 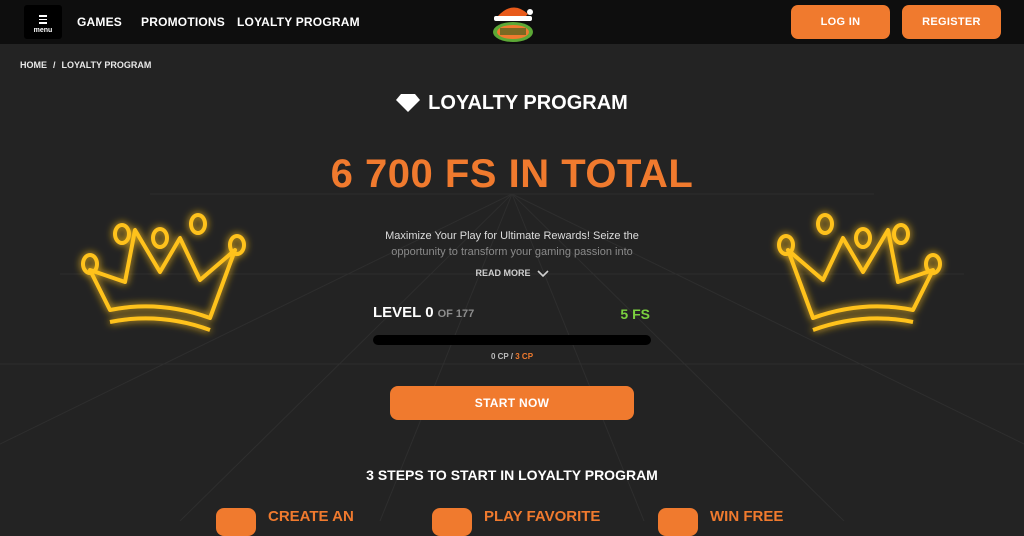 What do you see at coordinates (747, 516) in the screenshot?
I see `step-3-label: WIN FREE` at bounding box center [747, 516].